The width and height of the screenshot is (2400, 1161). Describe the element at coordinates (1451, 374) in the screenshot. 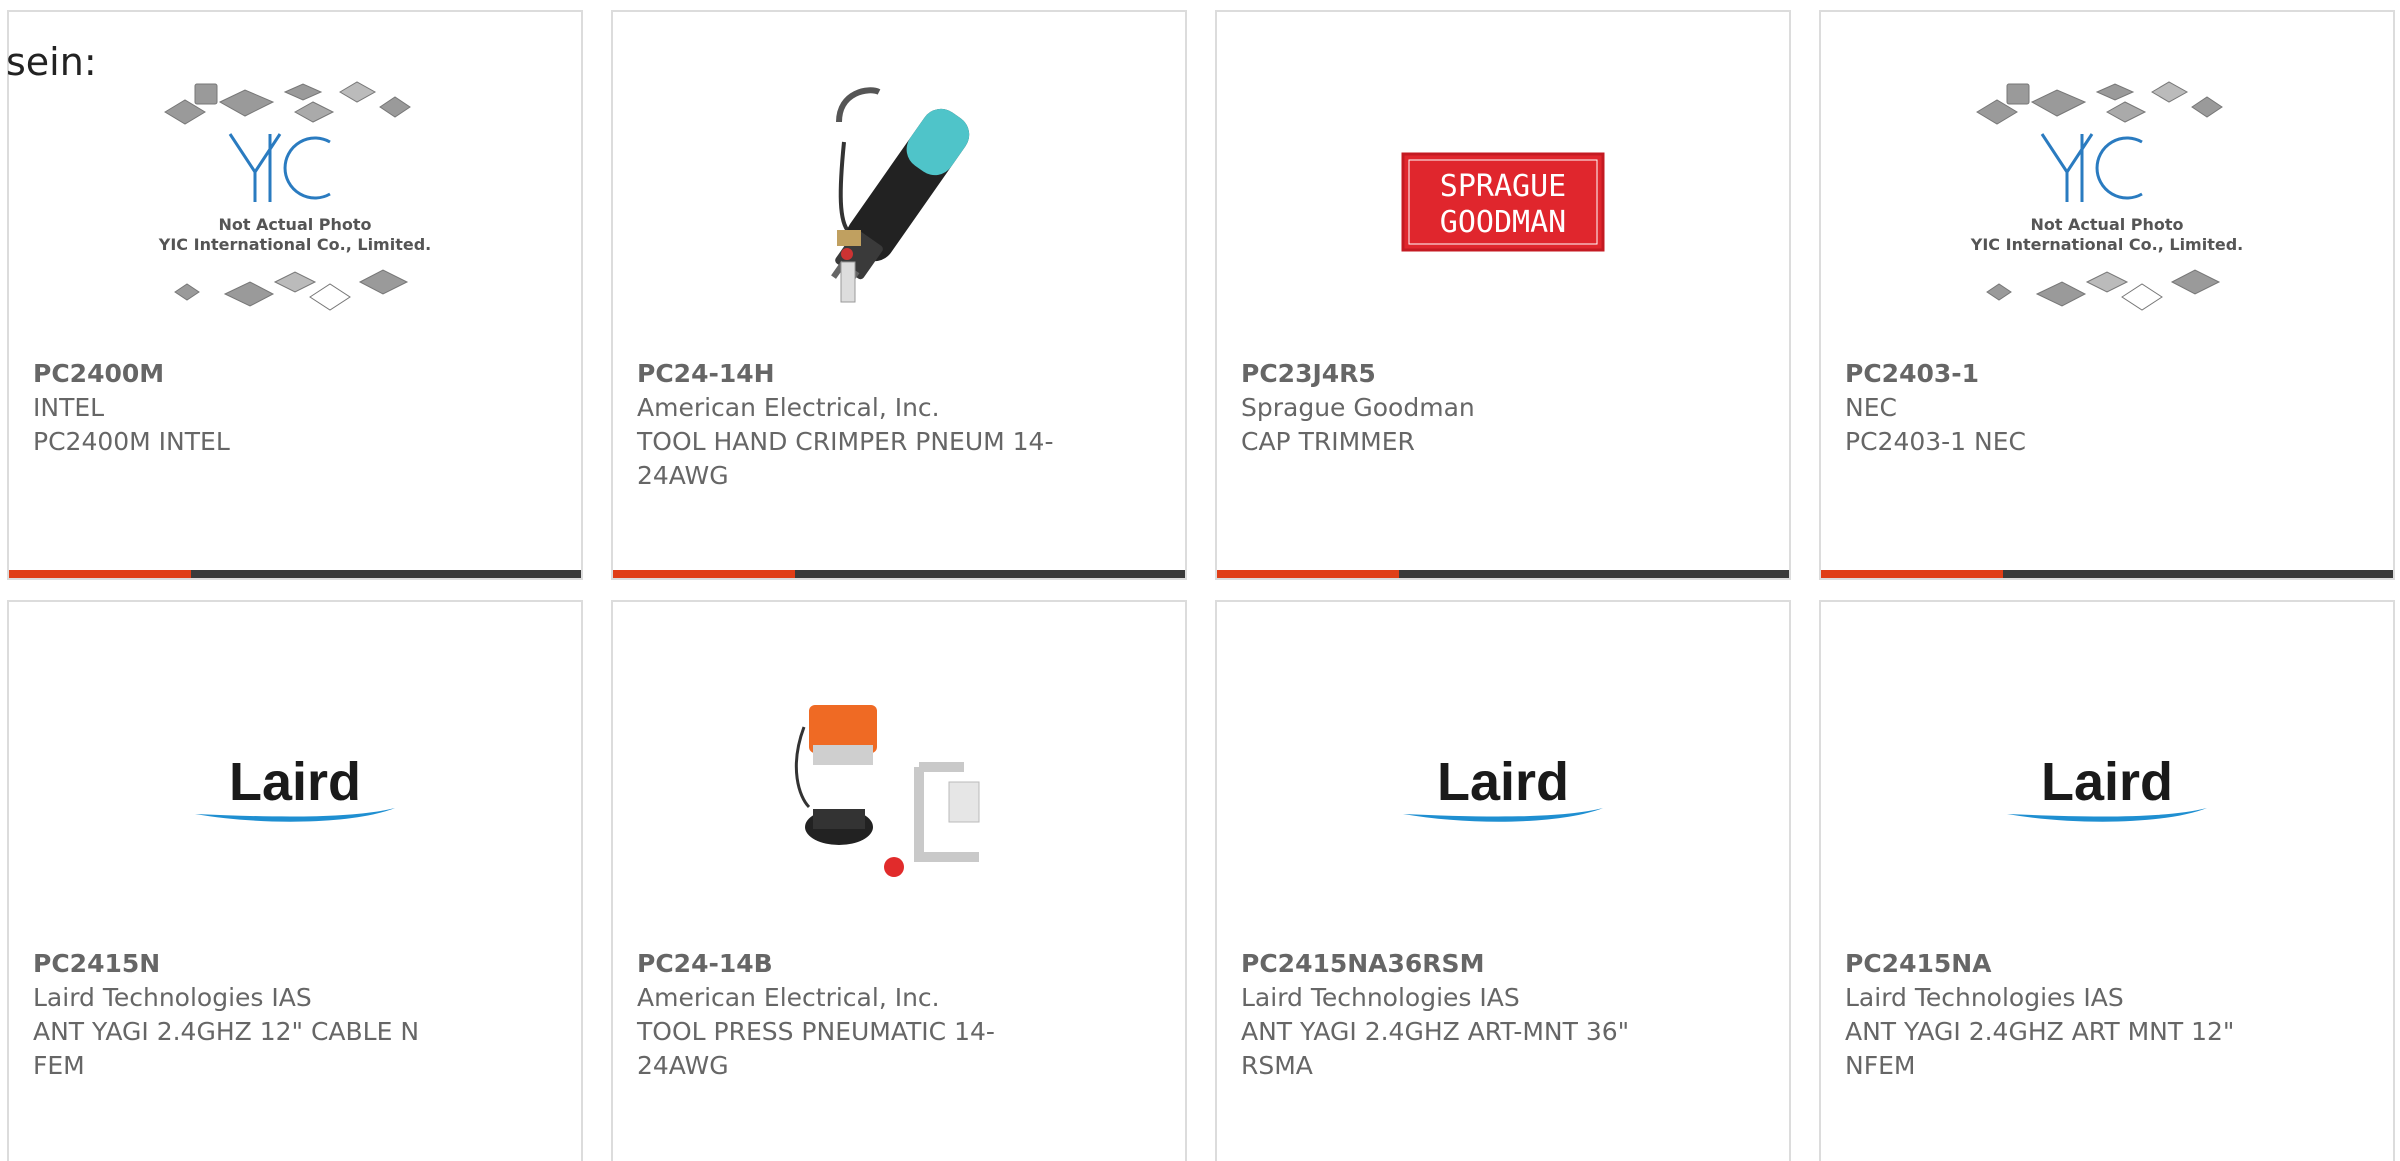

I see `part-number: PC23J4R5` at that location.